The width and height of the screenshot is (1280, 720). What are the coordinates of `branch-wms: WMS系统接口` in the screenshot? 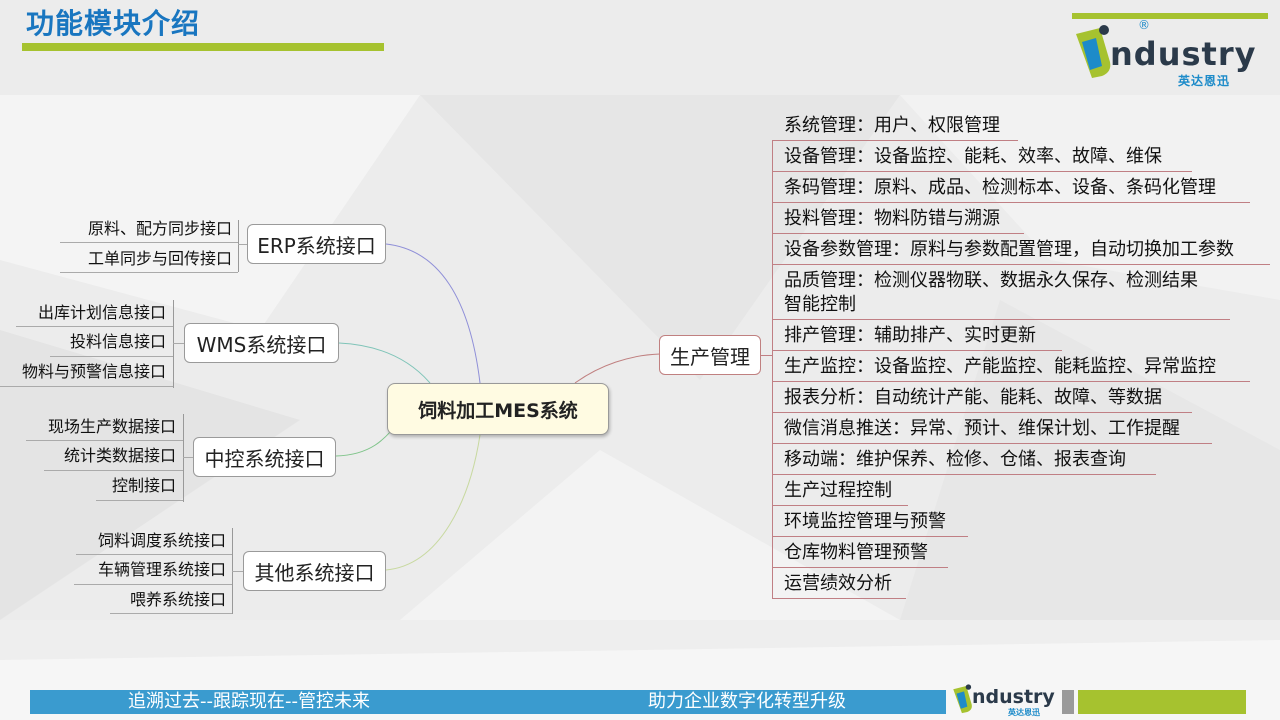 It's located at (261, 343).